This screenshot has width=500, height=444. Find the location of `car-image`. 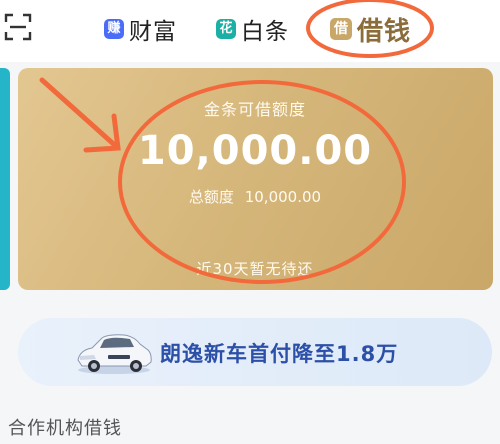

car-image is located at coordinates (114, 354).